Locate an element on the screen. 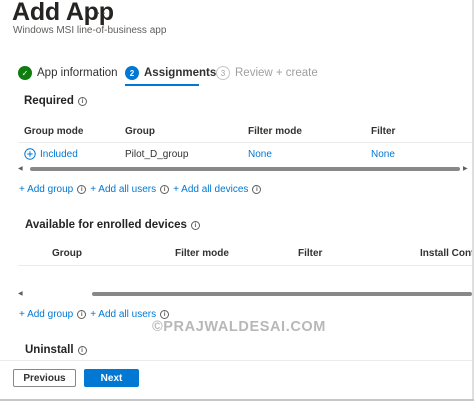  step-label: Review + create is located at coordinates (276, 73).